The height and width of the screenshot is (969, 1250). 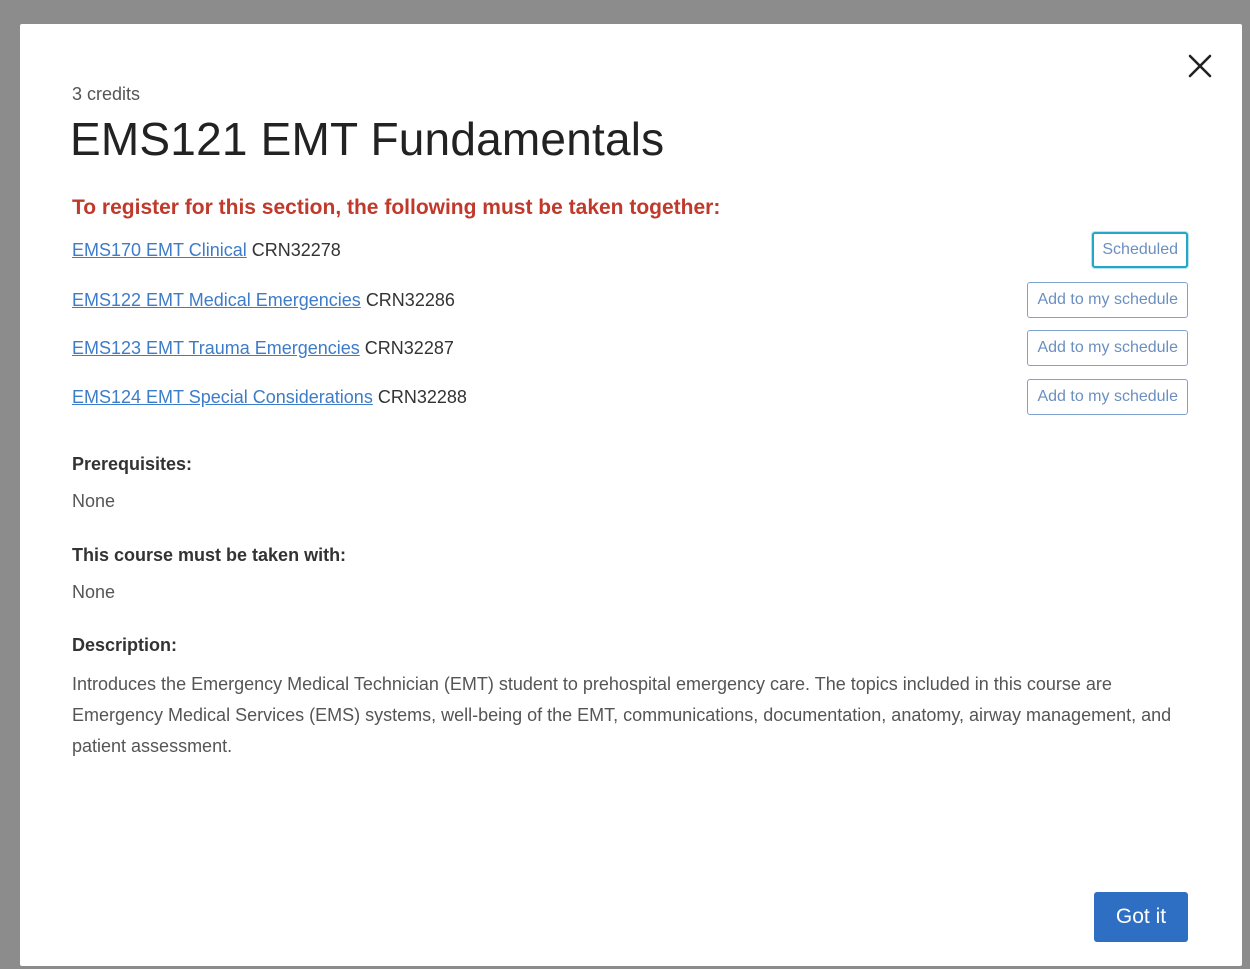 What do you see at coordinates (159, 250) in the screenshot?
I see `course-link: EMS170 EMT Clinical` at bounding box center [159, 250].